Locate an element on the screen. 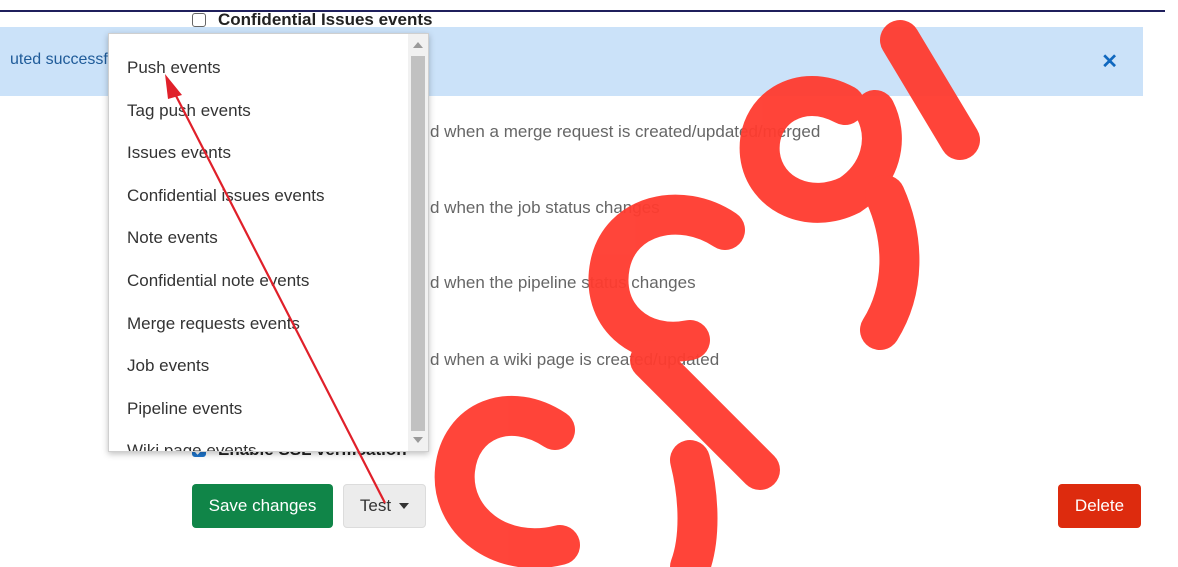 The height and width of the screenshot is (567, 1178). dropdown-item-wiki-page-events: Wiki page events is located at coordinates (258, 440).